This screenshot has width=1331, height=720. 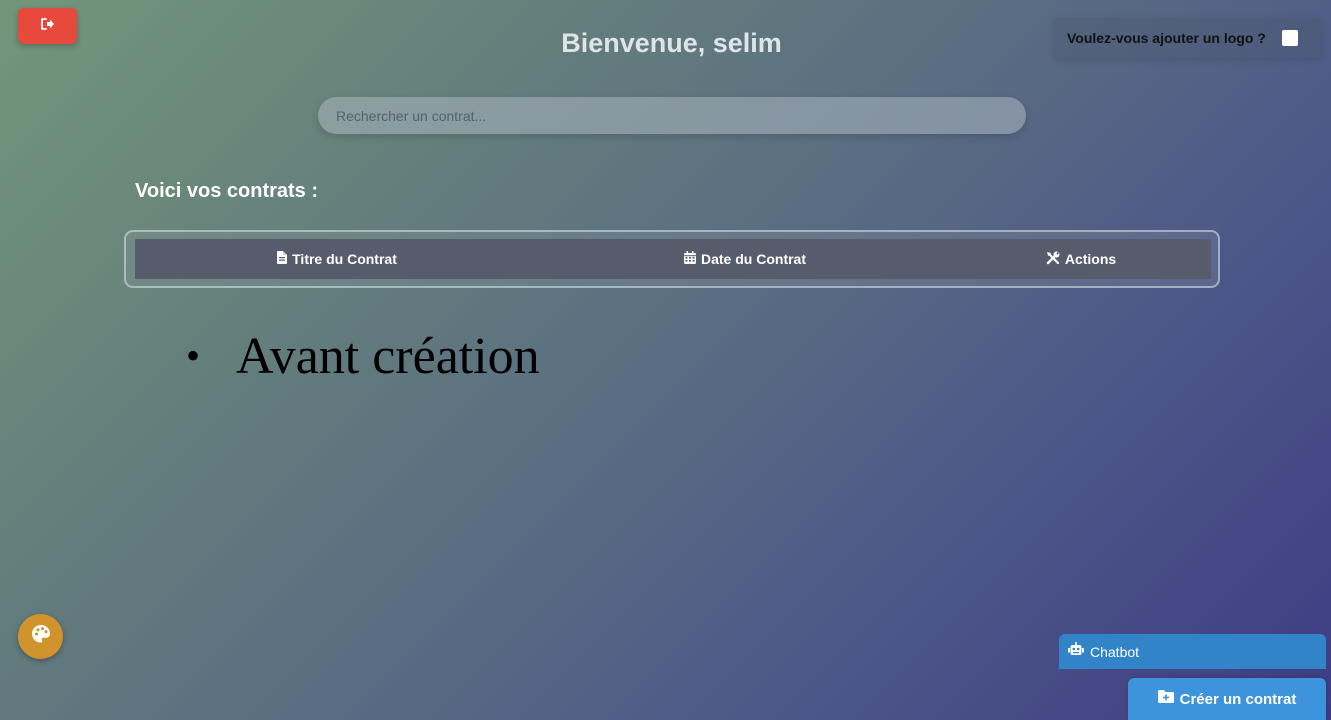 What do you see at coordinates (753, 259) in the screenshot?
I see `column-header-date-label: Date du Contrat` at bounding box center [753, 259].